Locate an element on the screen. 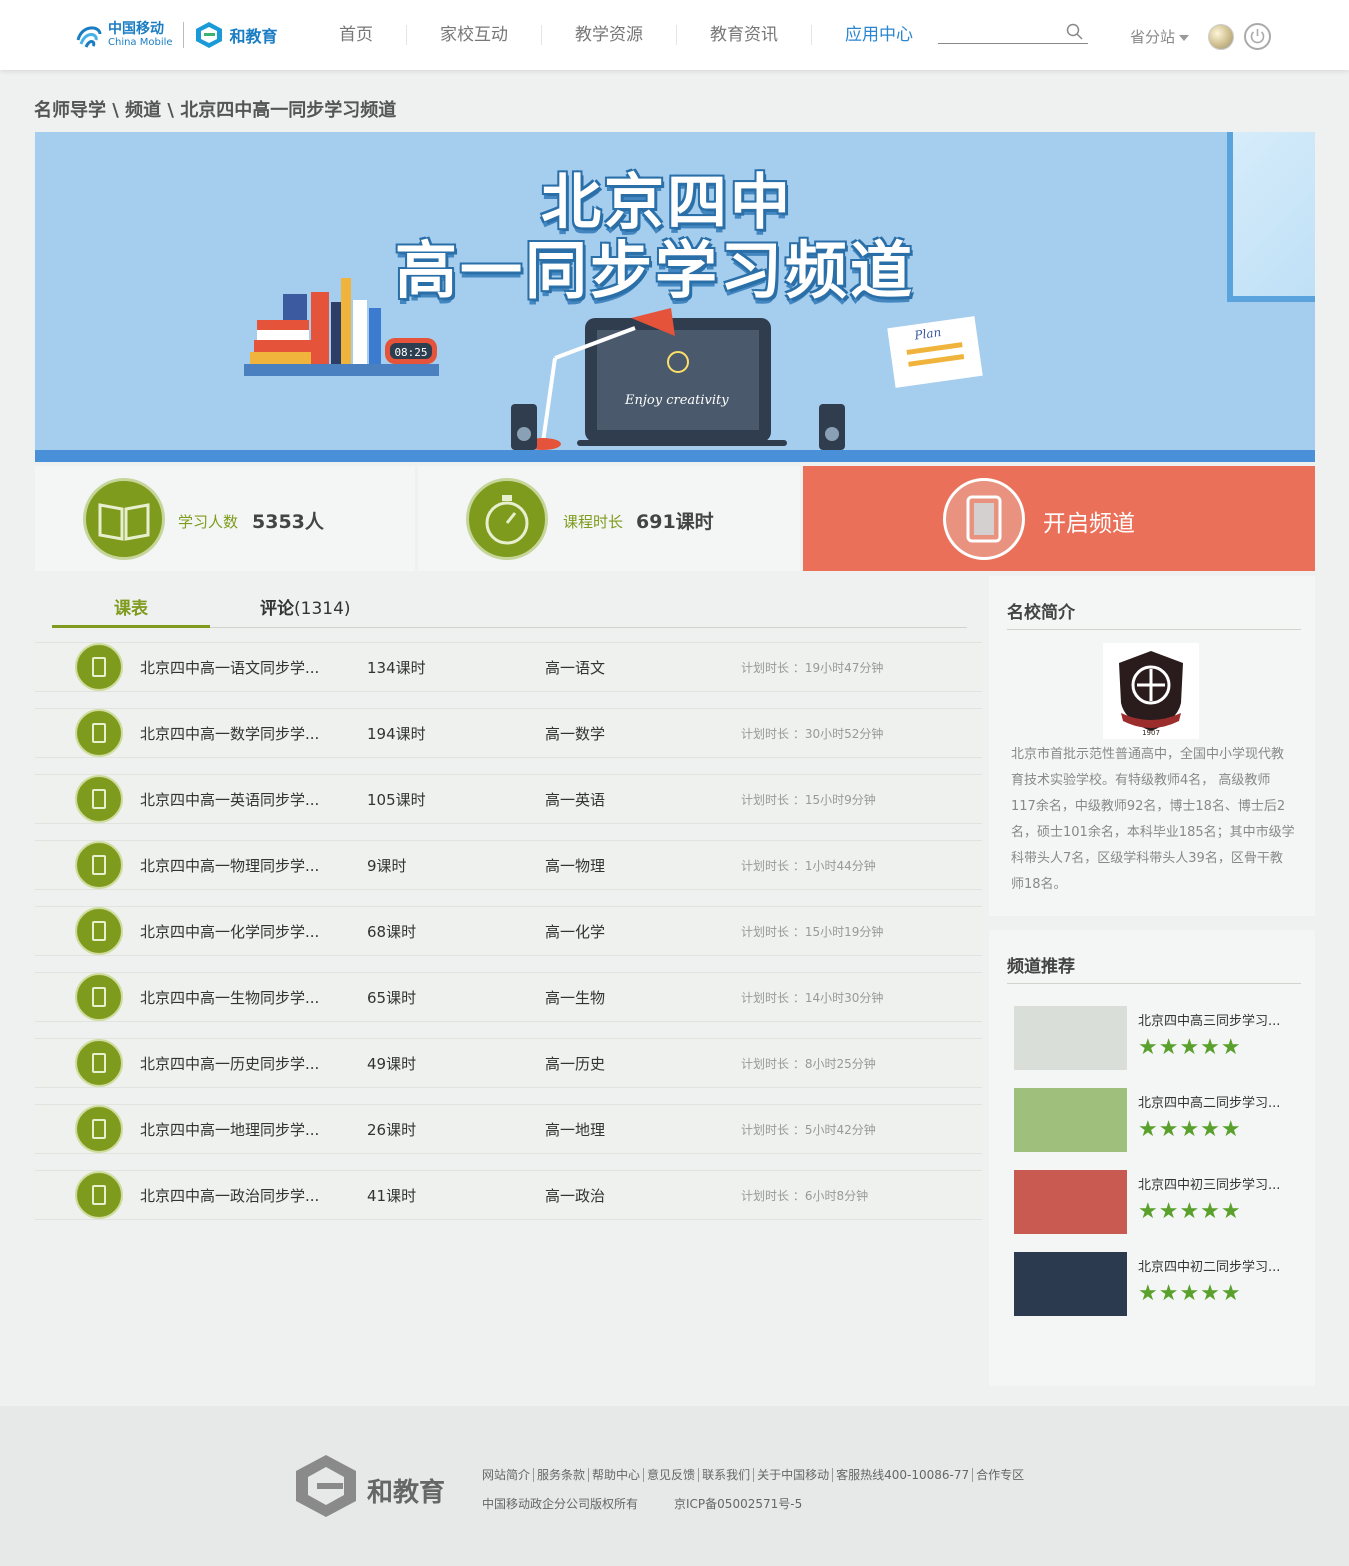 This screenshot has width=1349, height=1566. book-icon is located at coordinates (984, 519).